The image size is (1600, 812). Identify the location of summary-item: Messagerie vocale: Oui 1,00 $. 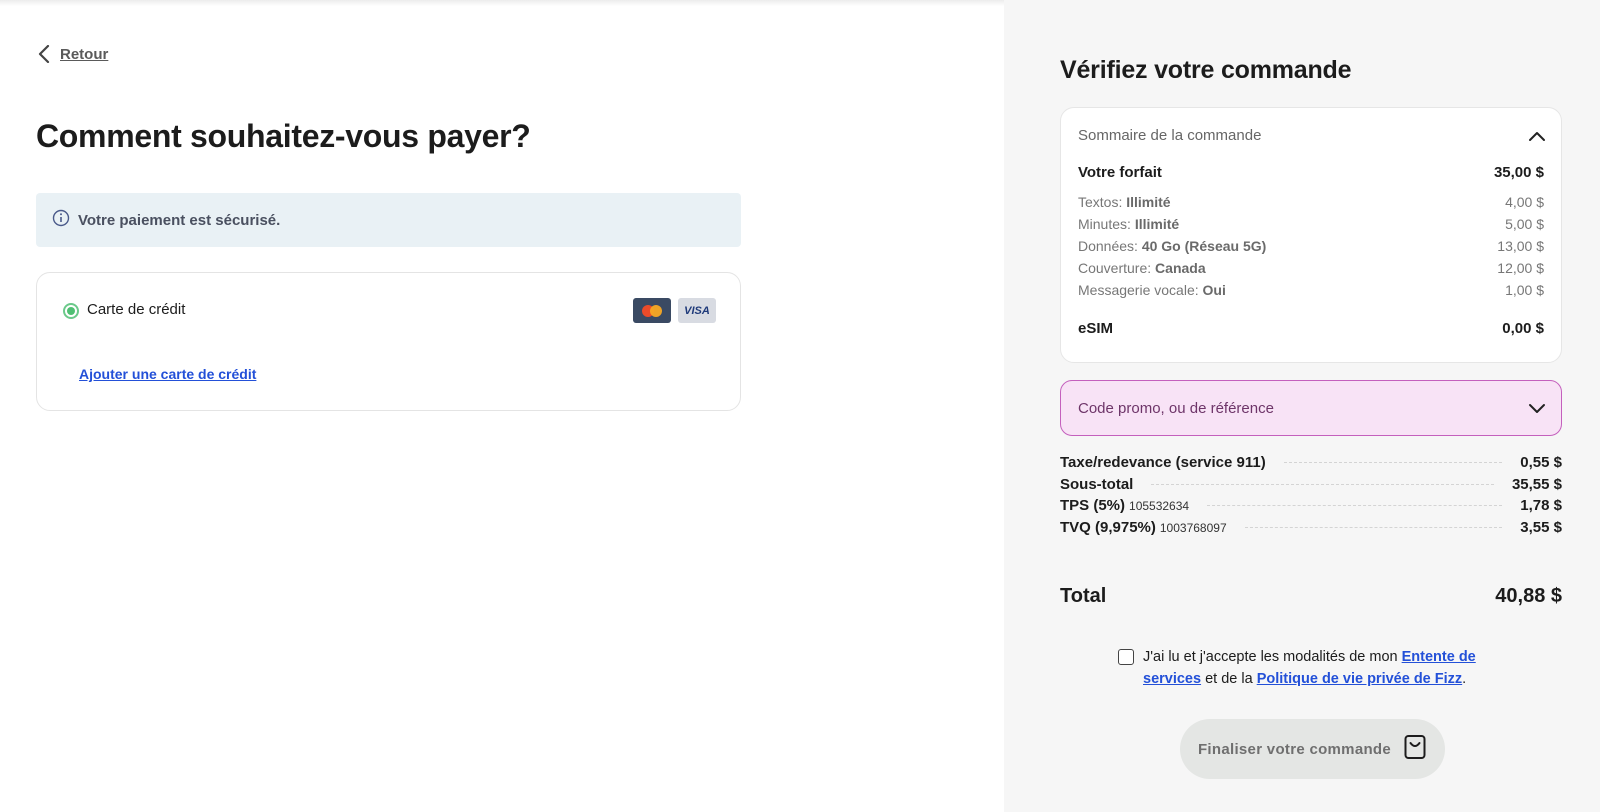
(1311, 290).